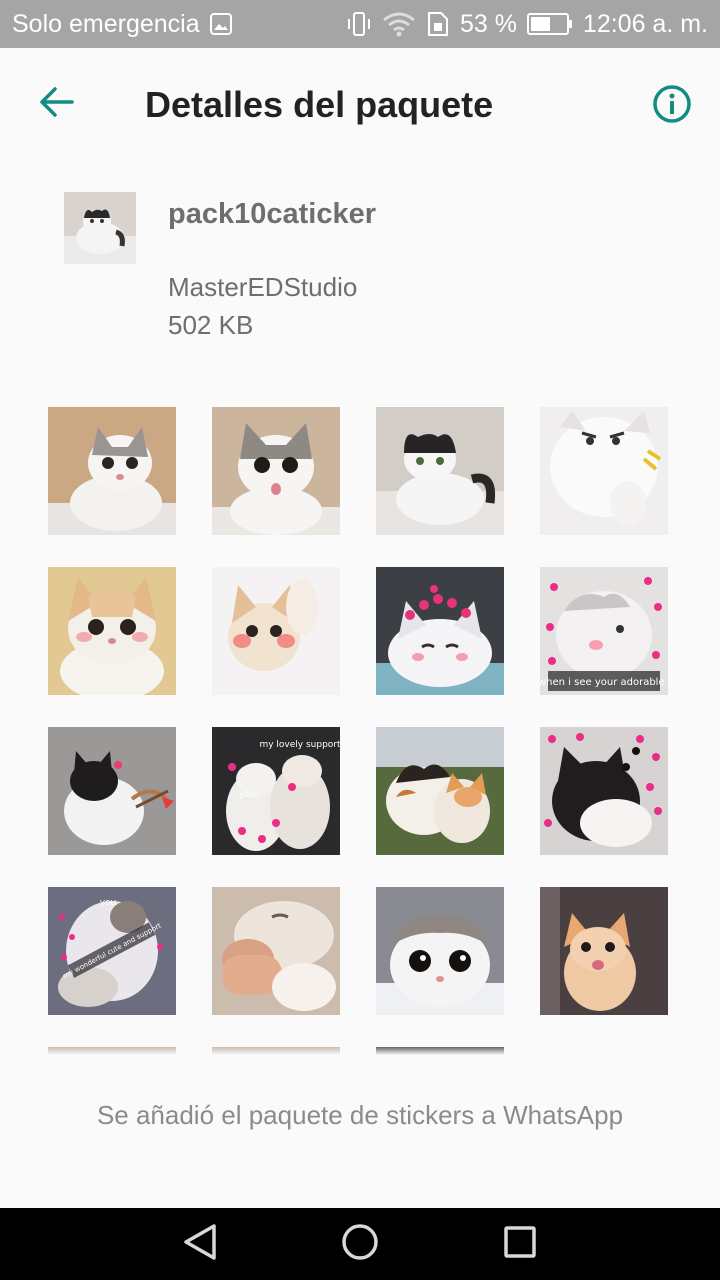 This screenshot has height=1280, width=720. I want to click on home-circle-icon, so click(360, 1244).